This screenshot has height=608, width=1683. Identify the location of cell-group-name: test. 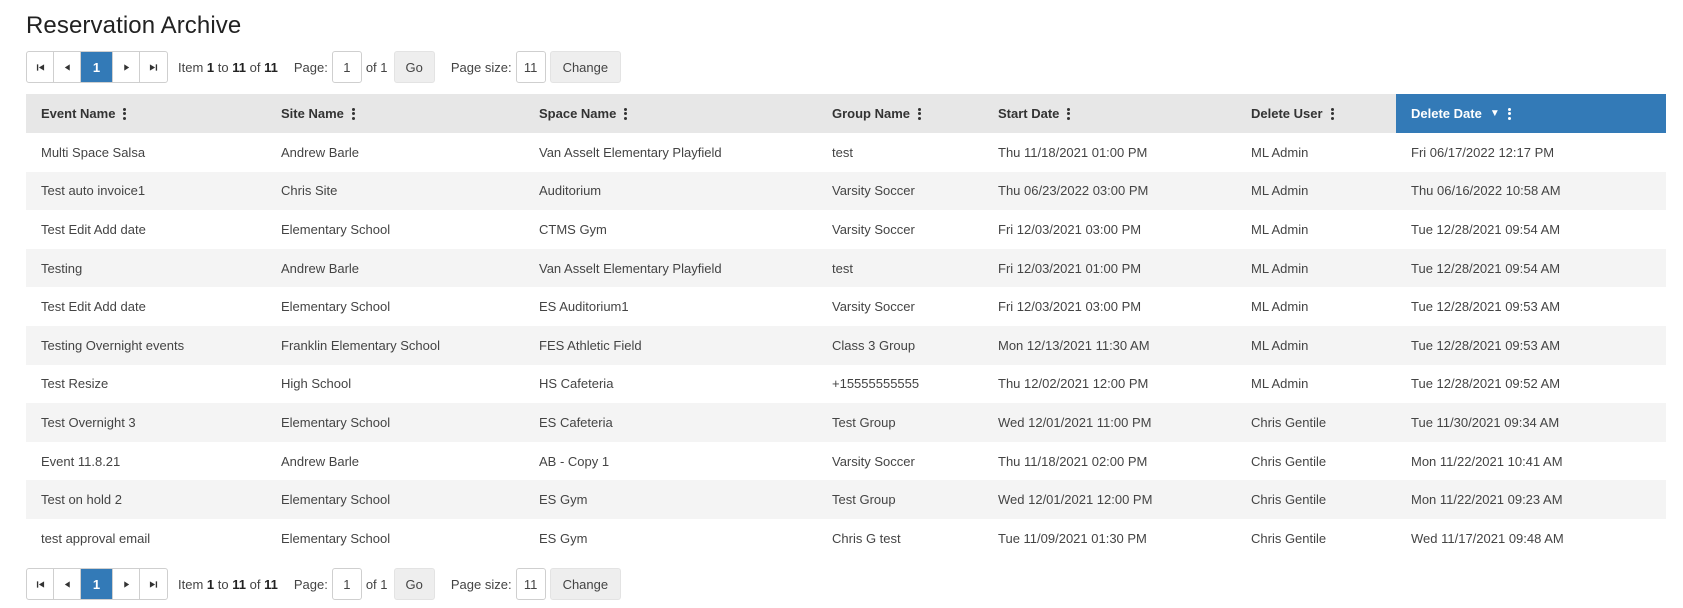
(900, 152).